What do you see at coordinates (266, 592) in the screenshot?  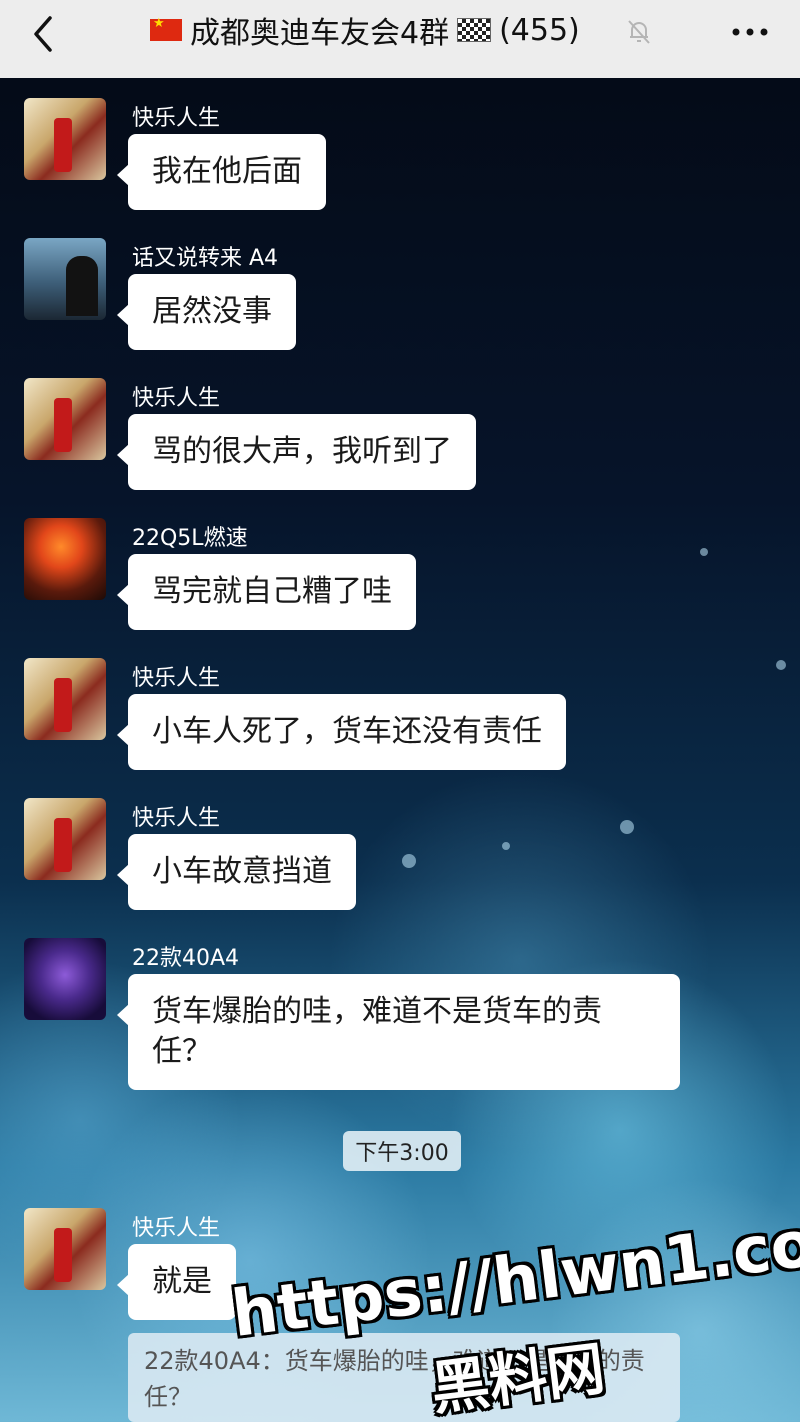 I see `message-bubble: 骂完就自己糟了哇` at bounding box center [266, 592].